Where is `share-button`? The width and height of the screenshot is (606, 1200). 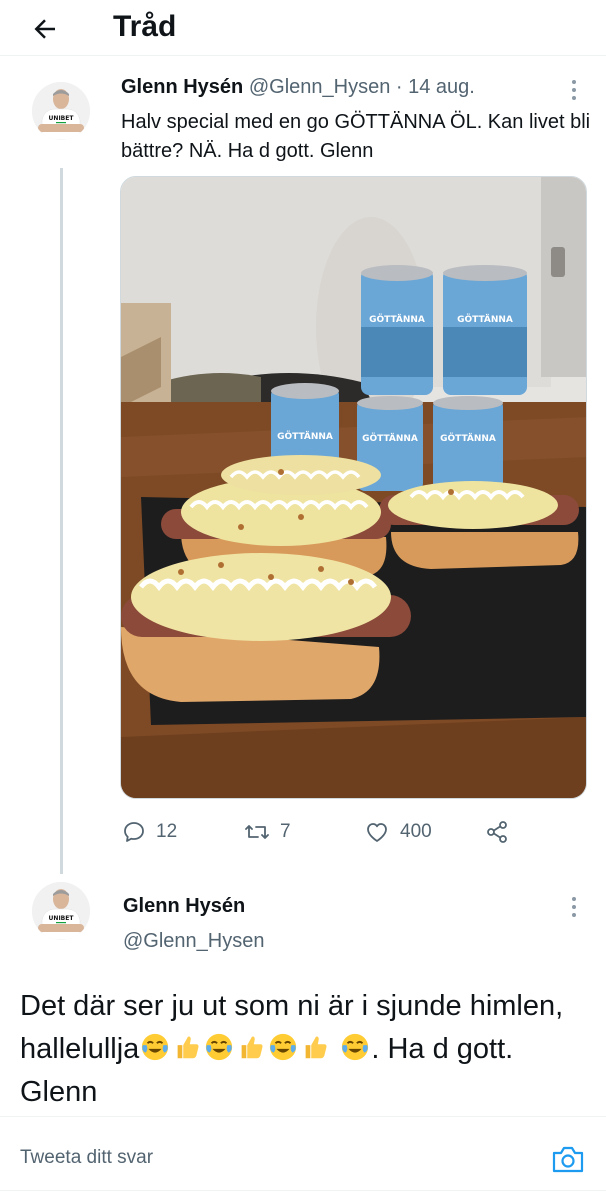 share-button is located at coordinates (497, 832).